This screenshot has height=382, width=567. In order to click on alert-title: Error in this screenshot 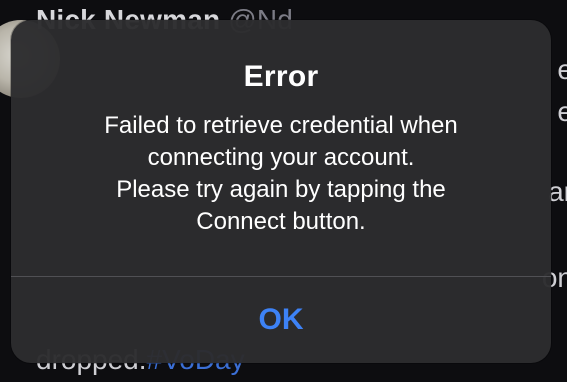, I will do `click(281, 76)`.